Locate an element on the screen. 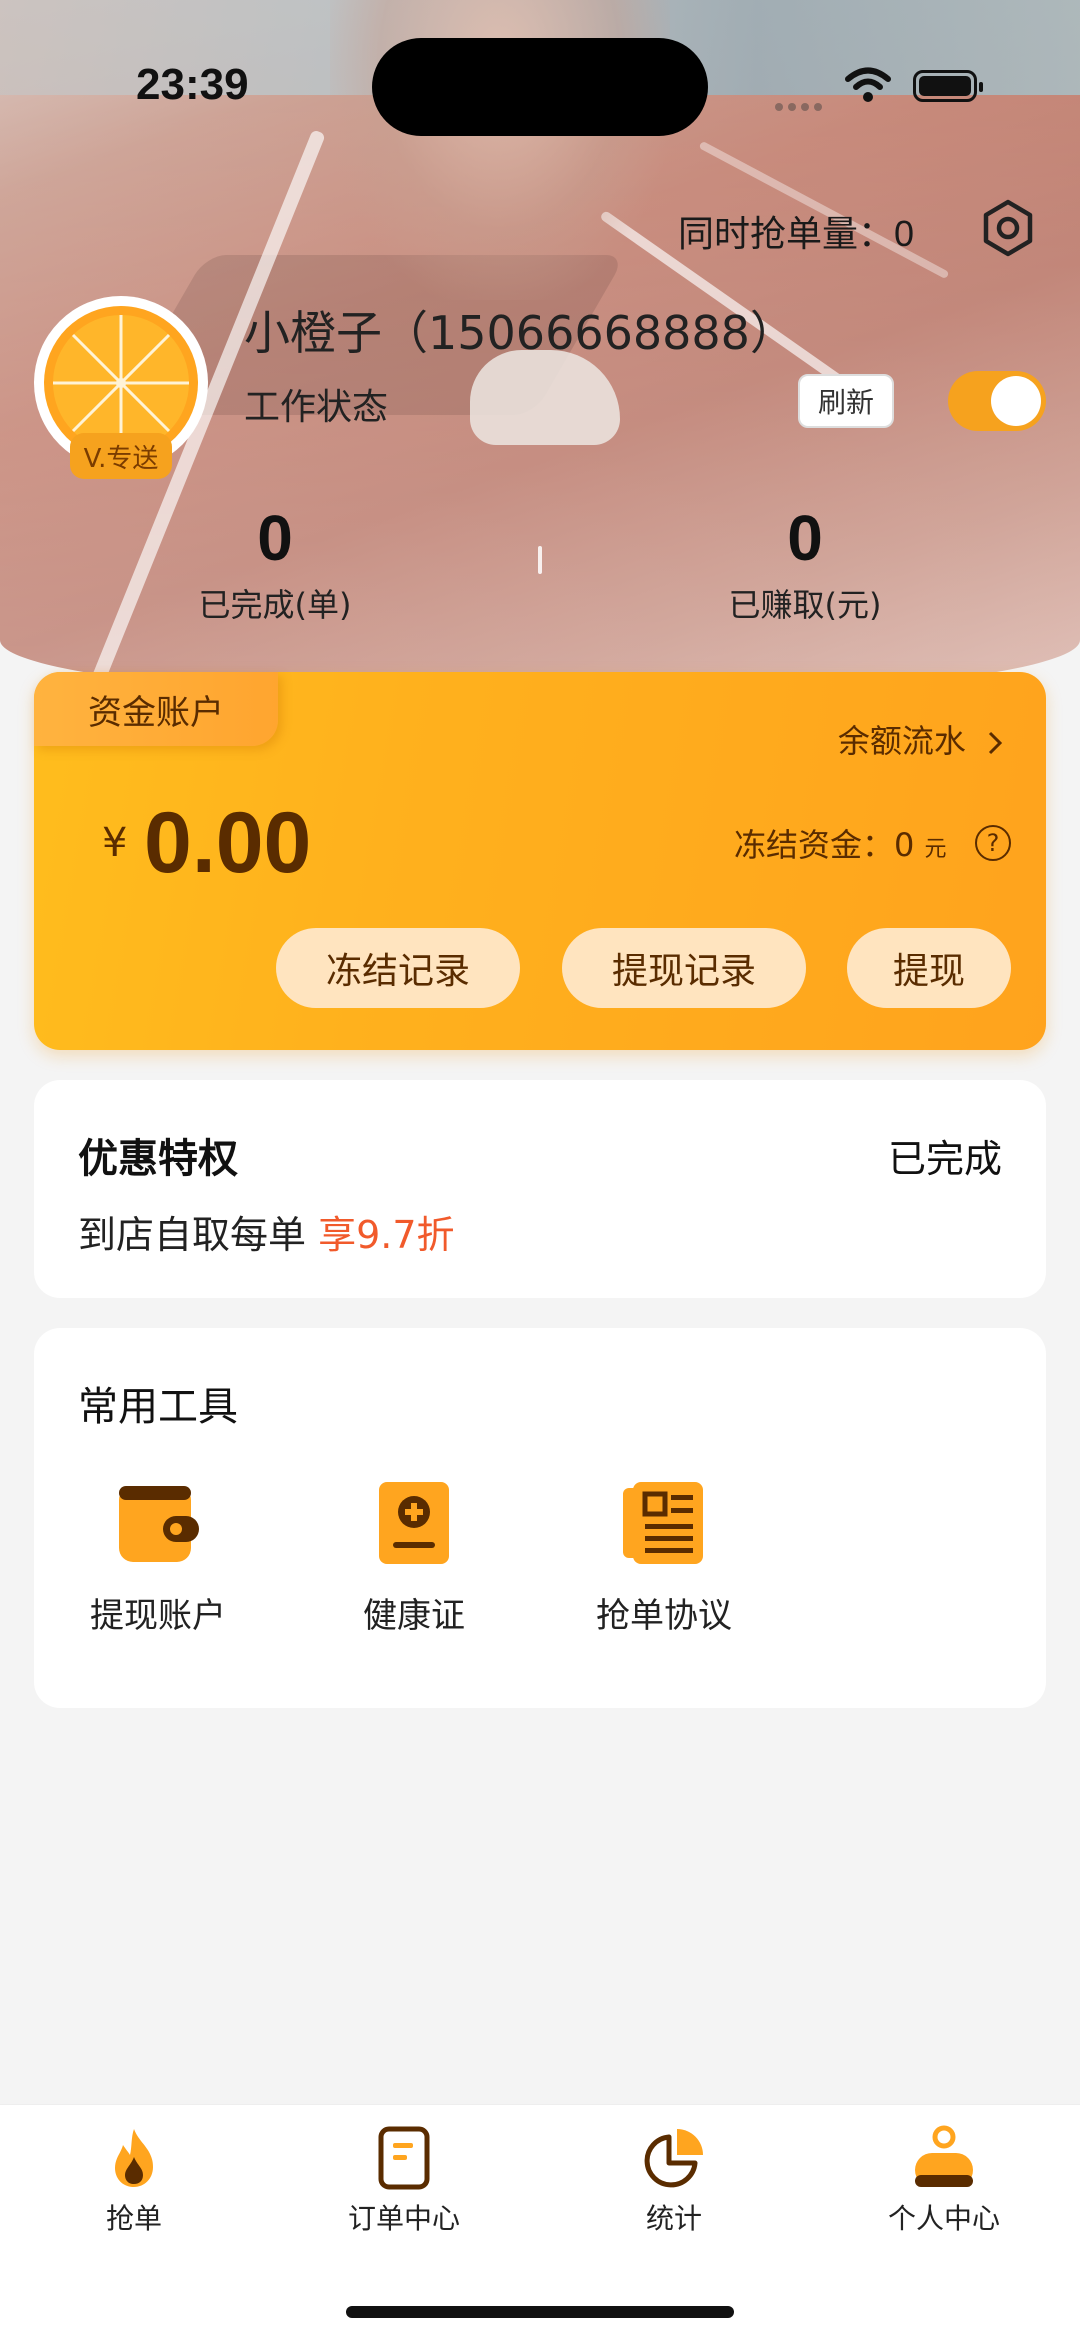 Image resolution: width=1080 pixels, height=2346 pixels. withdraw-button: 提现 is located at coordinates (929, 968).